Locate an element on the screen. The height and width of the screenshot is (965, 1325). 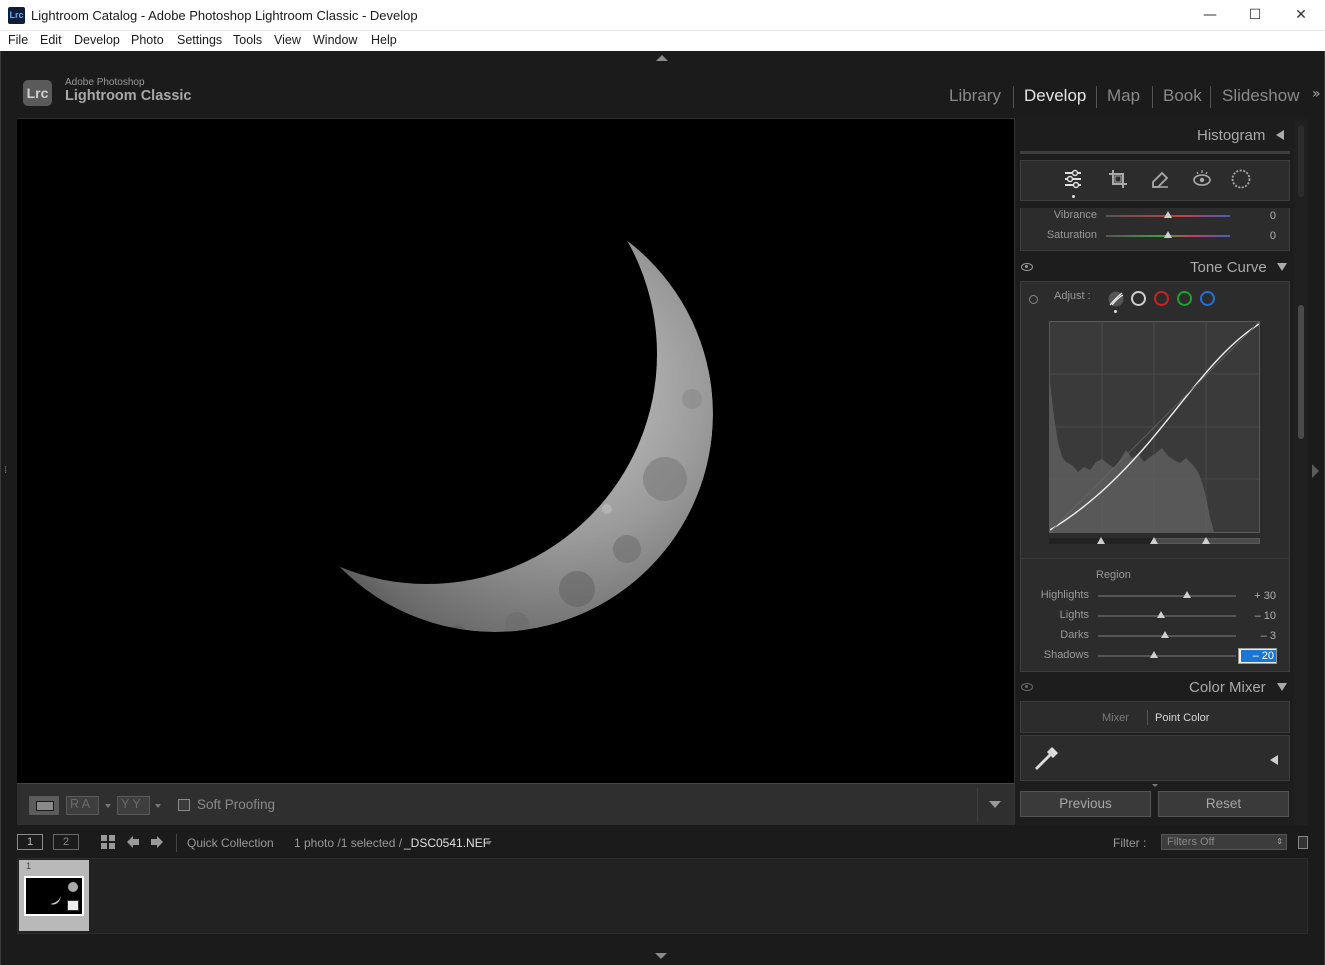
color-mixer-header: Color Mixer is located at coordinates (1227, 687).